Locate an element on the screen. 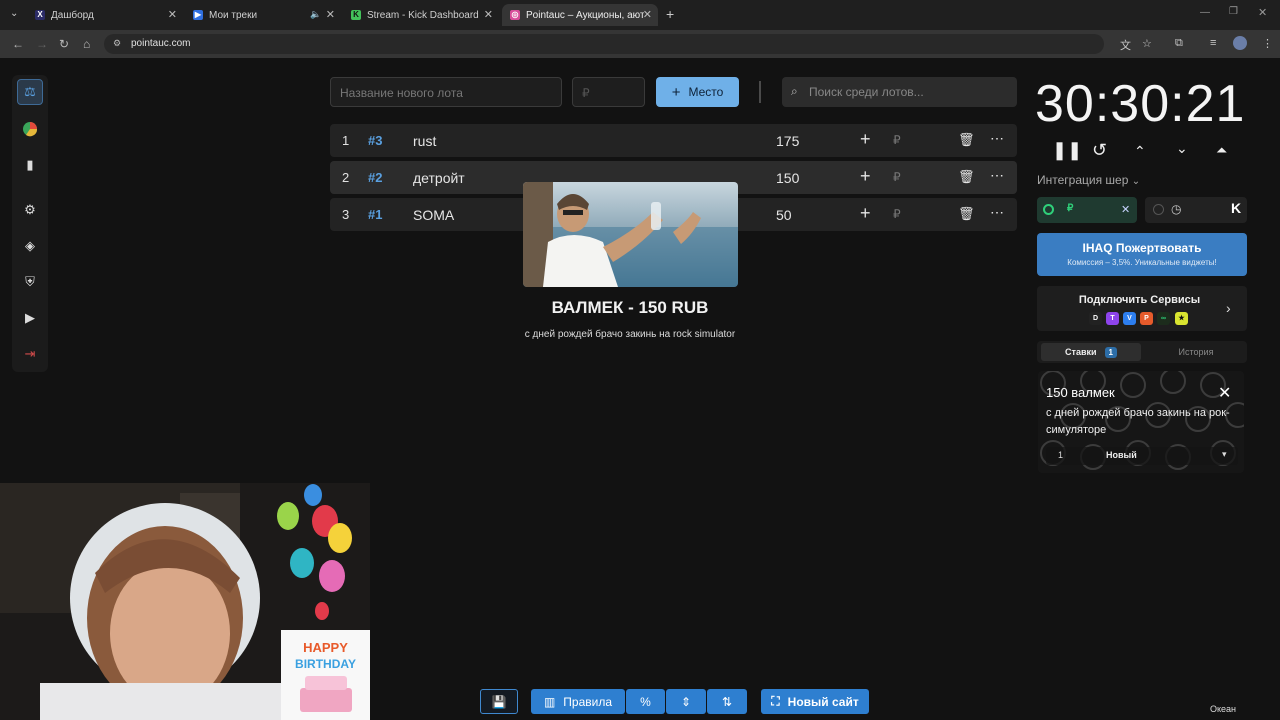 This screenshot has width=1280, height=720. logout-icon: ⇥ is located at coordinates (30, 354).